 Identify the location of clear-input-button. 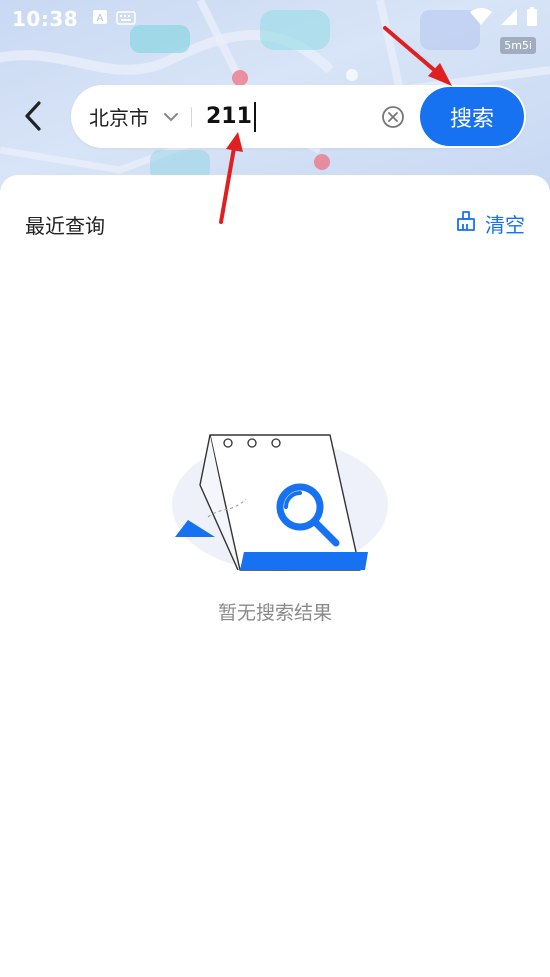
(393, 117).